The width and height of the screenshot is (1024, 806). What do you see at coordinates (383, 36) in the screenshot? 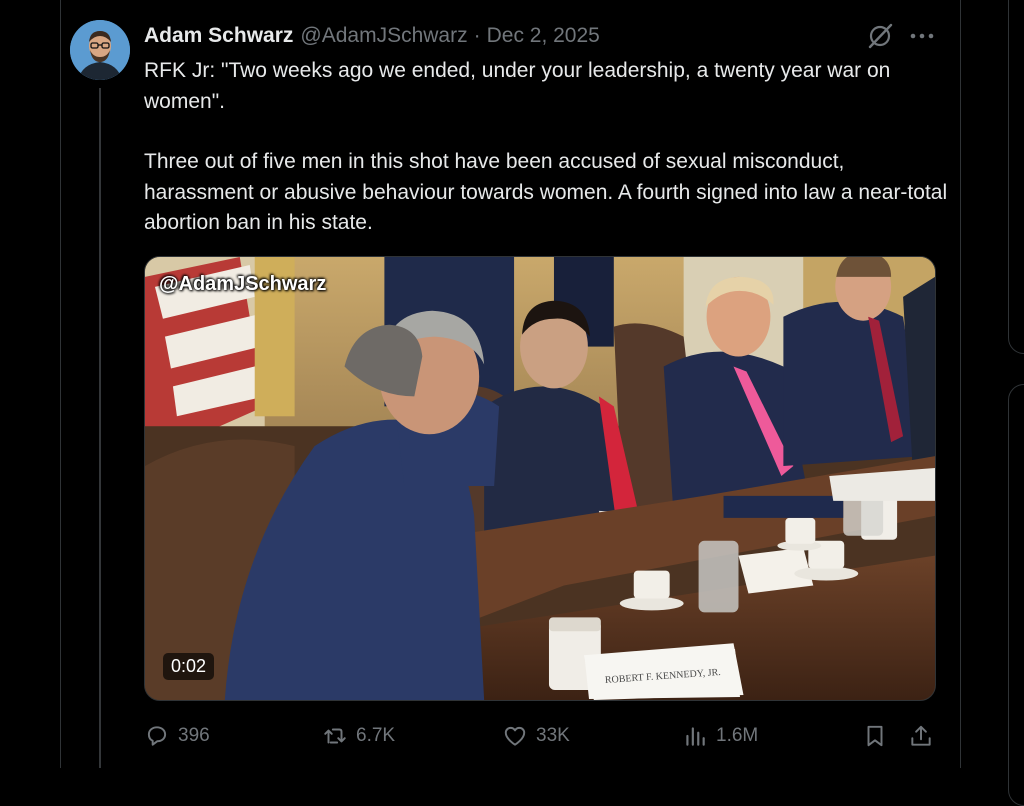
I see `author-handle: @AdamJSchwarz` at bounding box center [383, 36].